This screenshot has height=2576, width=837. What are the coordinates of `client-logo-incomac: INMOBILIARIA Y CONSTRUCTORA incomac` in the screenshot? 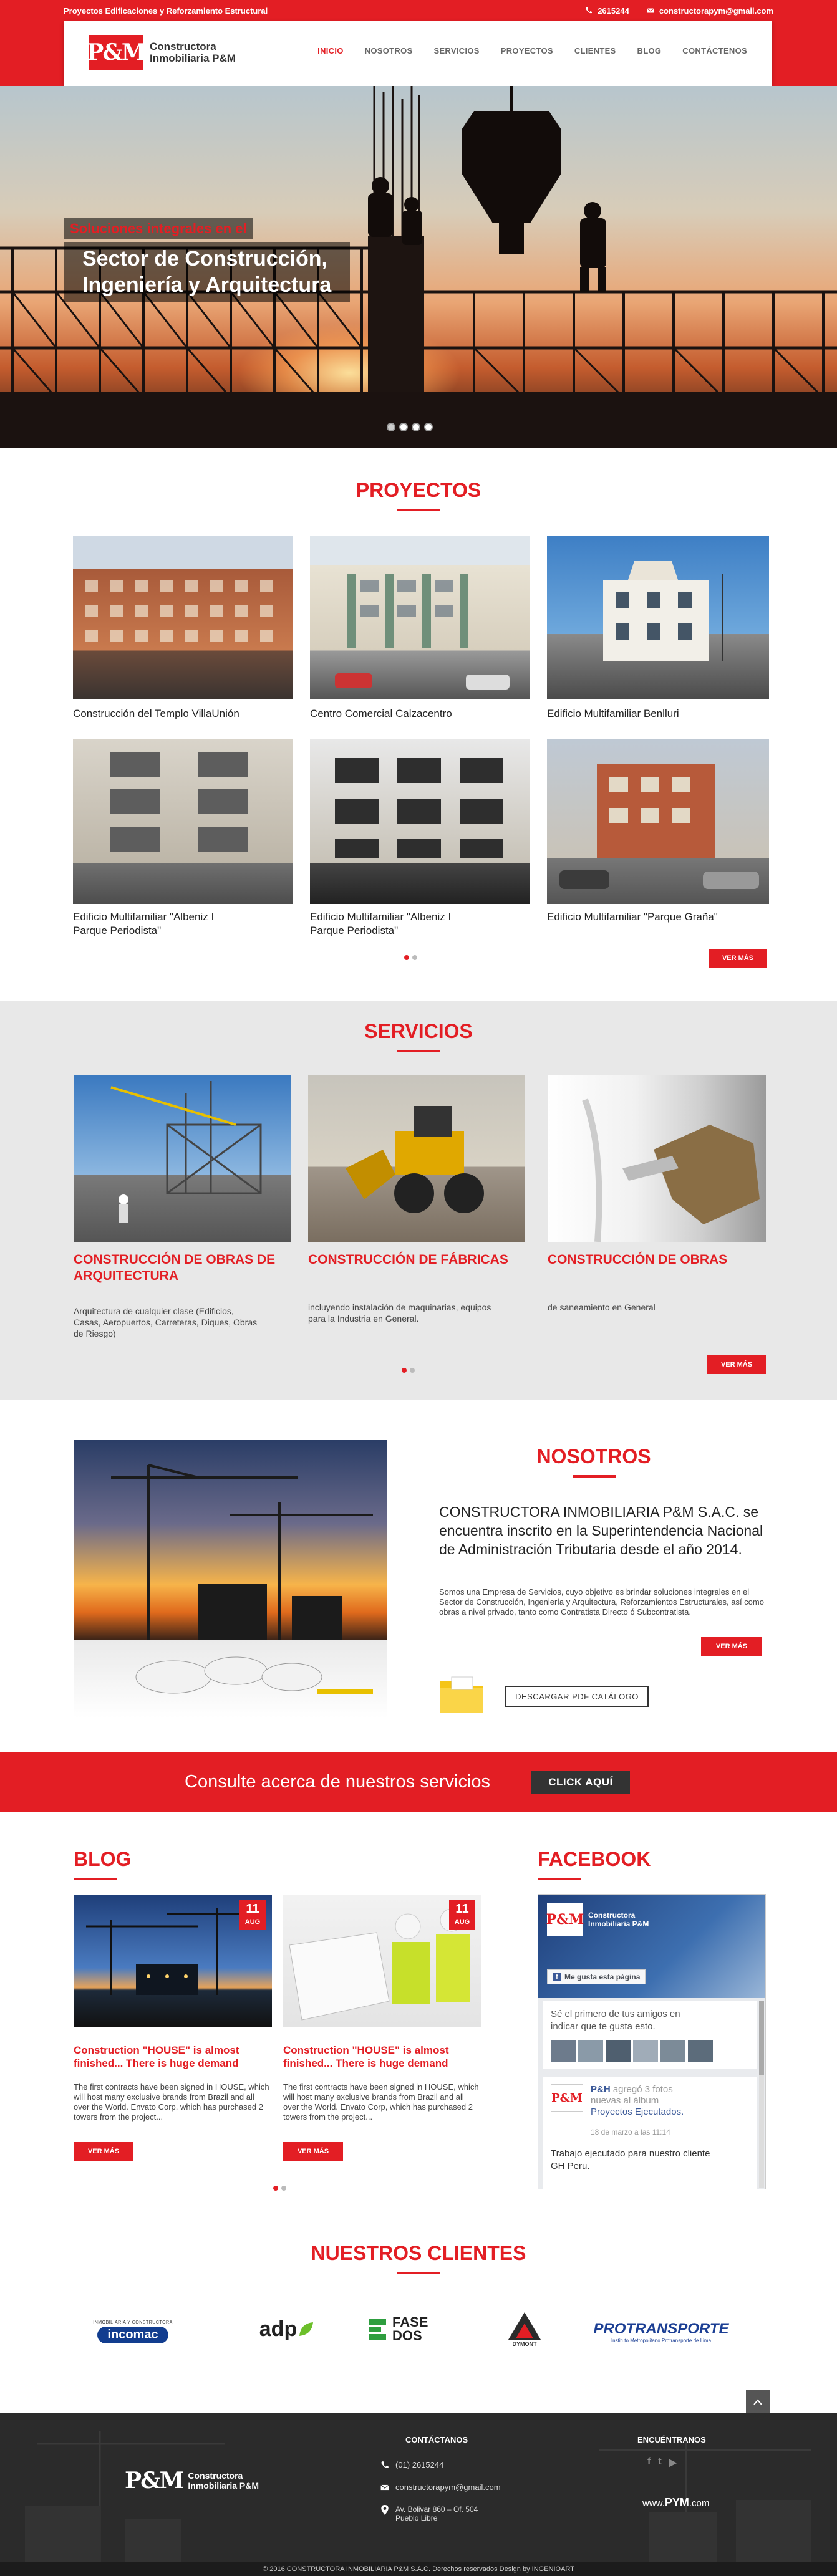 It's located at (133, 2331).